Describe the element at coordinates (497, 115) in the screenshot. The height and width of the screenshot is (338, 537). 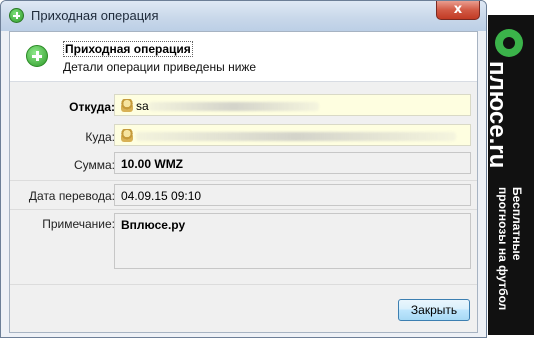
I see `logo-text: плюсе.ru` at that location.